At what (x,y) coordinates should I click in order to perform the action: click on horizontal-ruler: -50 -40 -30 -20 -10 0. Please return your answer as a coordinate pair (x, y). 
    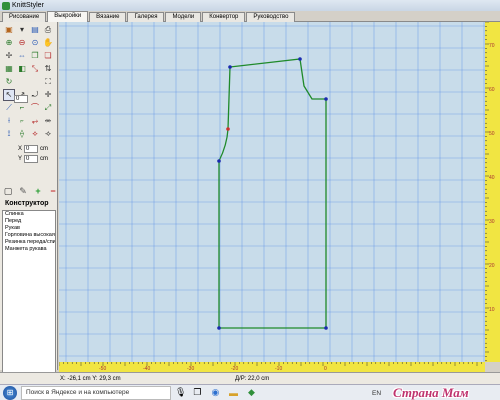
    Looking at the image, I should click on (272, 367).